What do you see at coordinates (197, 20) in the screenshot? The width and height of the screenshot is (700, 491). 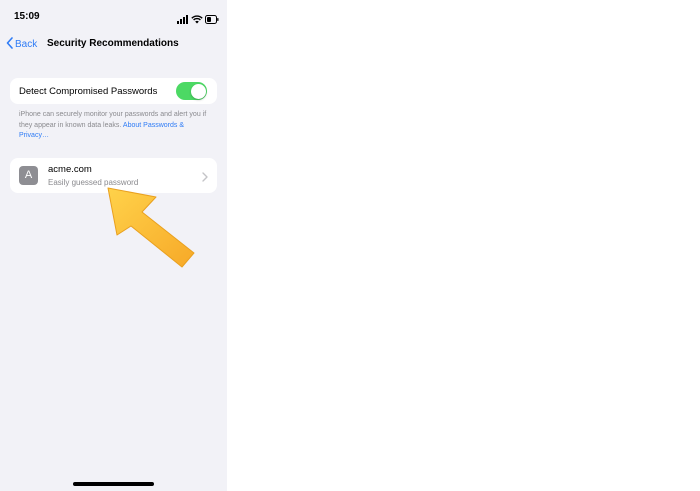 I see `wifi-icon` at bounding box center [197, 20].